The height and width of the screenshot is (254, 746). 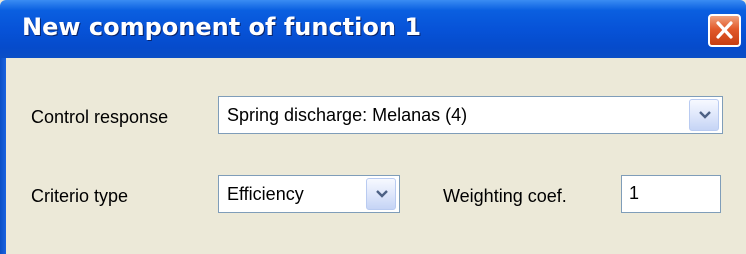 I want to click on weighting-coef-input: 1, so click(x=671, y=194).